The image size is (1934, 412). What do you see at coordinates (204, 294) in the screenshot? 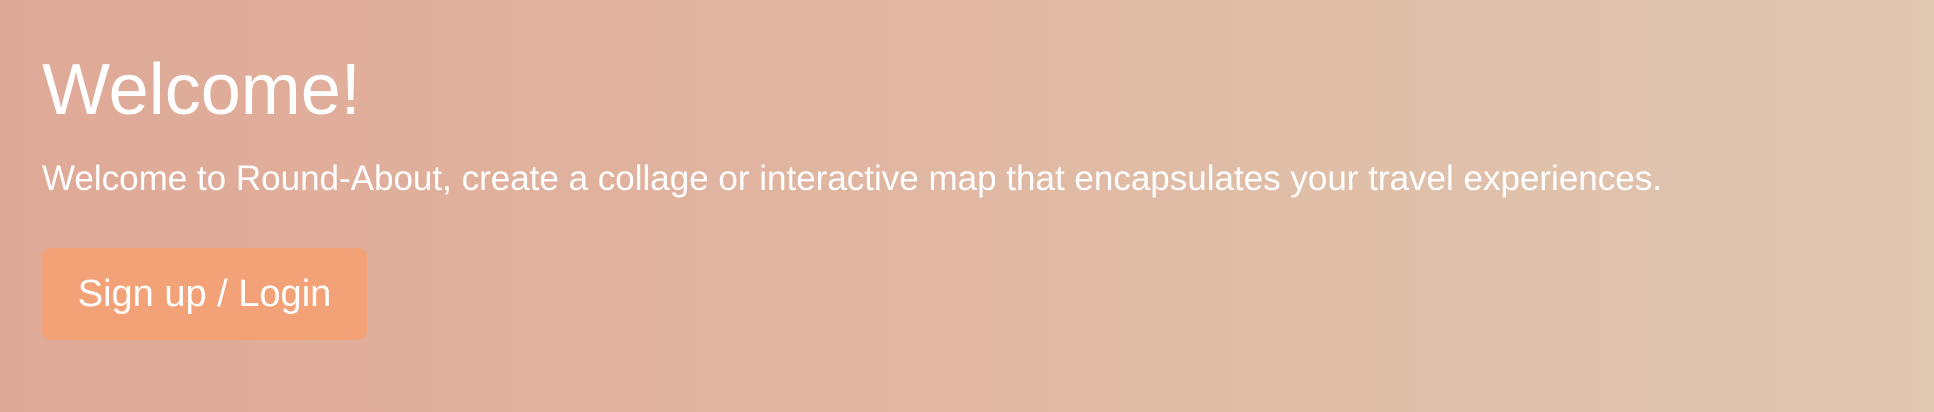
I see `signup-login-button: Sign up / Login` at bounding box center [204, 294].